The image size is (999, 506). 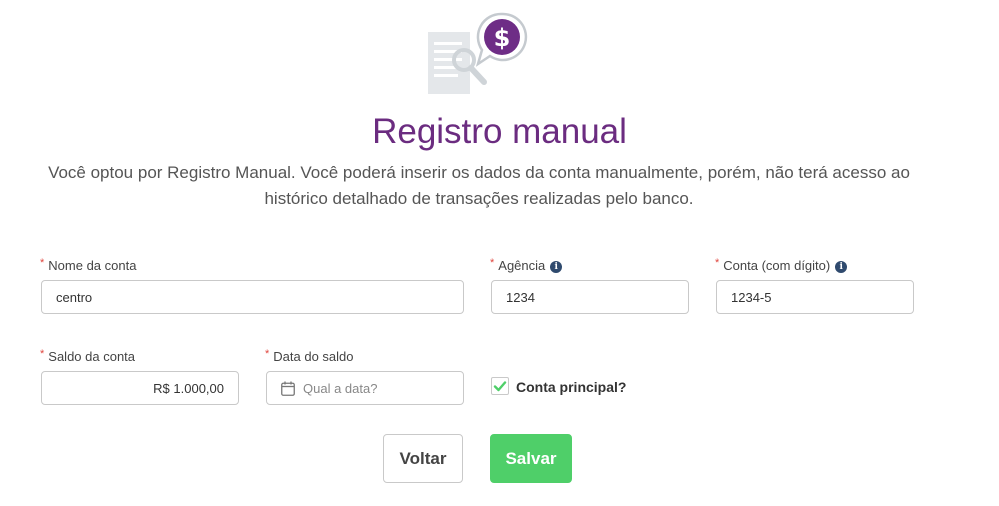 What do you see at coordinates (531, 458) in the screenshot?
I see `save-button: Salvar` at bounding box center [531, 458].